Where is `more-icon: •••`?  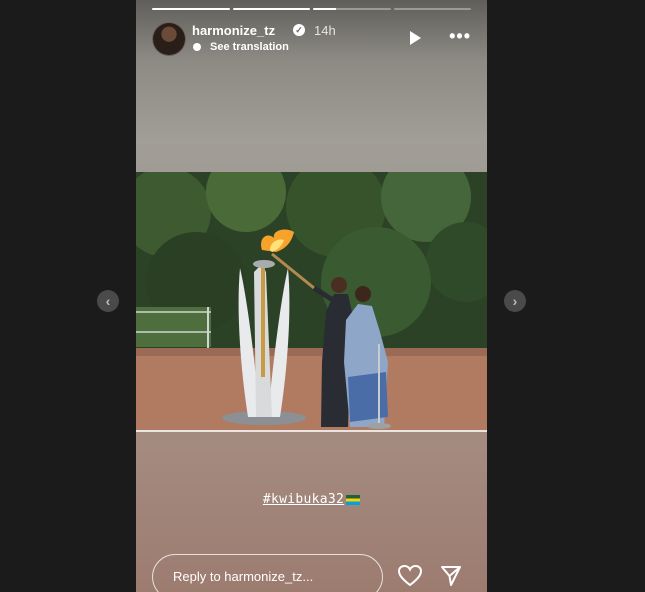 more-icon: ••• is located at coordinates (460, 36).